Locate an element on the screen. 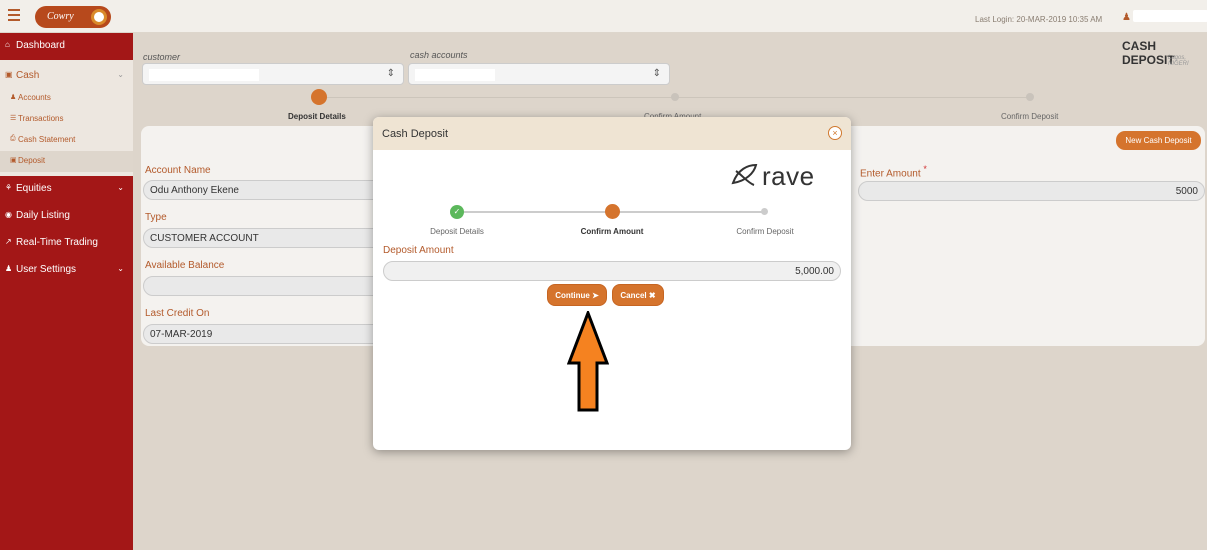  sidebar-sub-label: Deposit is located at coordinates (32, 160).